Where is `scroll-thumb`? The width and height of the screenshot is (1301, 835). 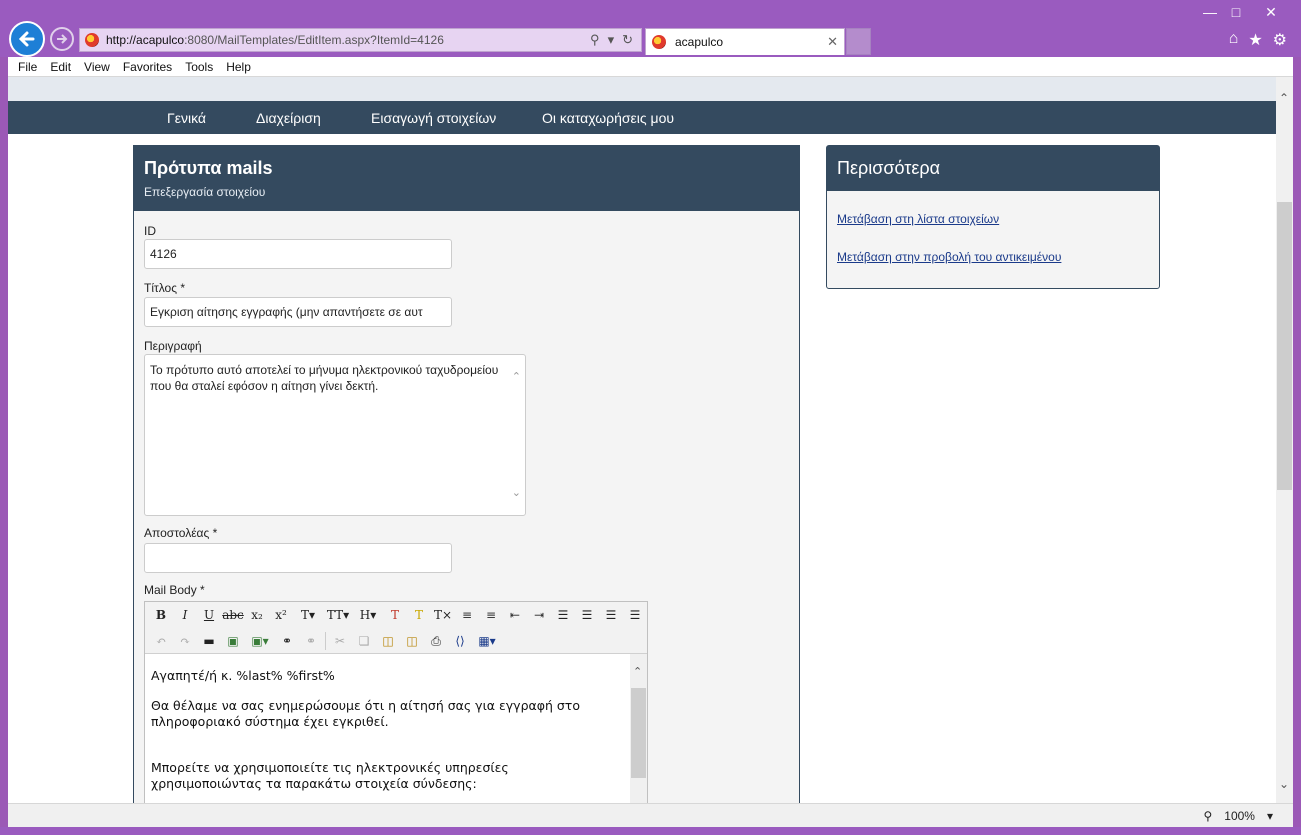
scroll-thumb is located at coordinates (1284, 346).